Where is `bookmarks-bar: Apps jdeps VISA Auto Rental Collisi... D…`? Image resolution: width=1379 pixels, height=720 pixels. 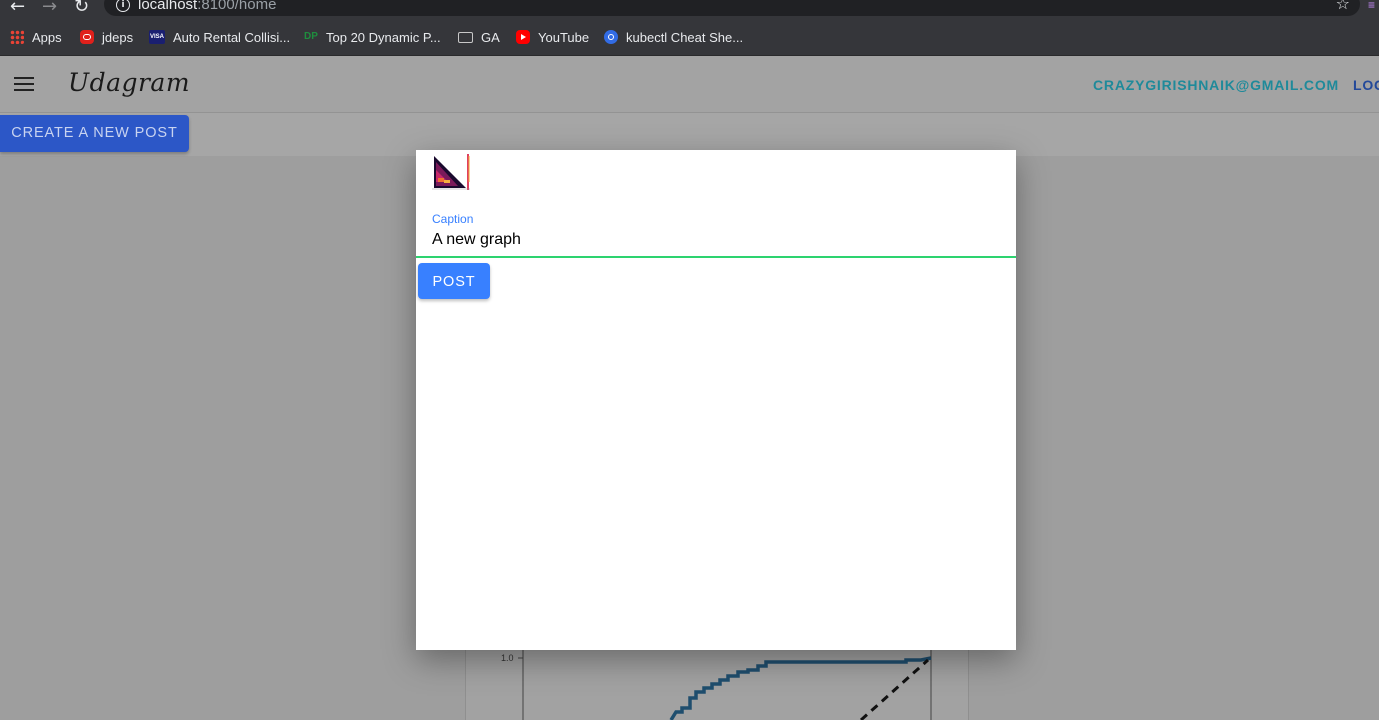
bookmarks-bar: Apps jdeps VISA Auto Rental Collisi... D… is located at coordinates (689, 37).